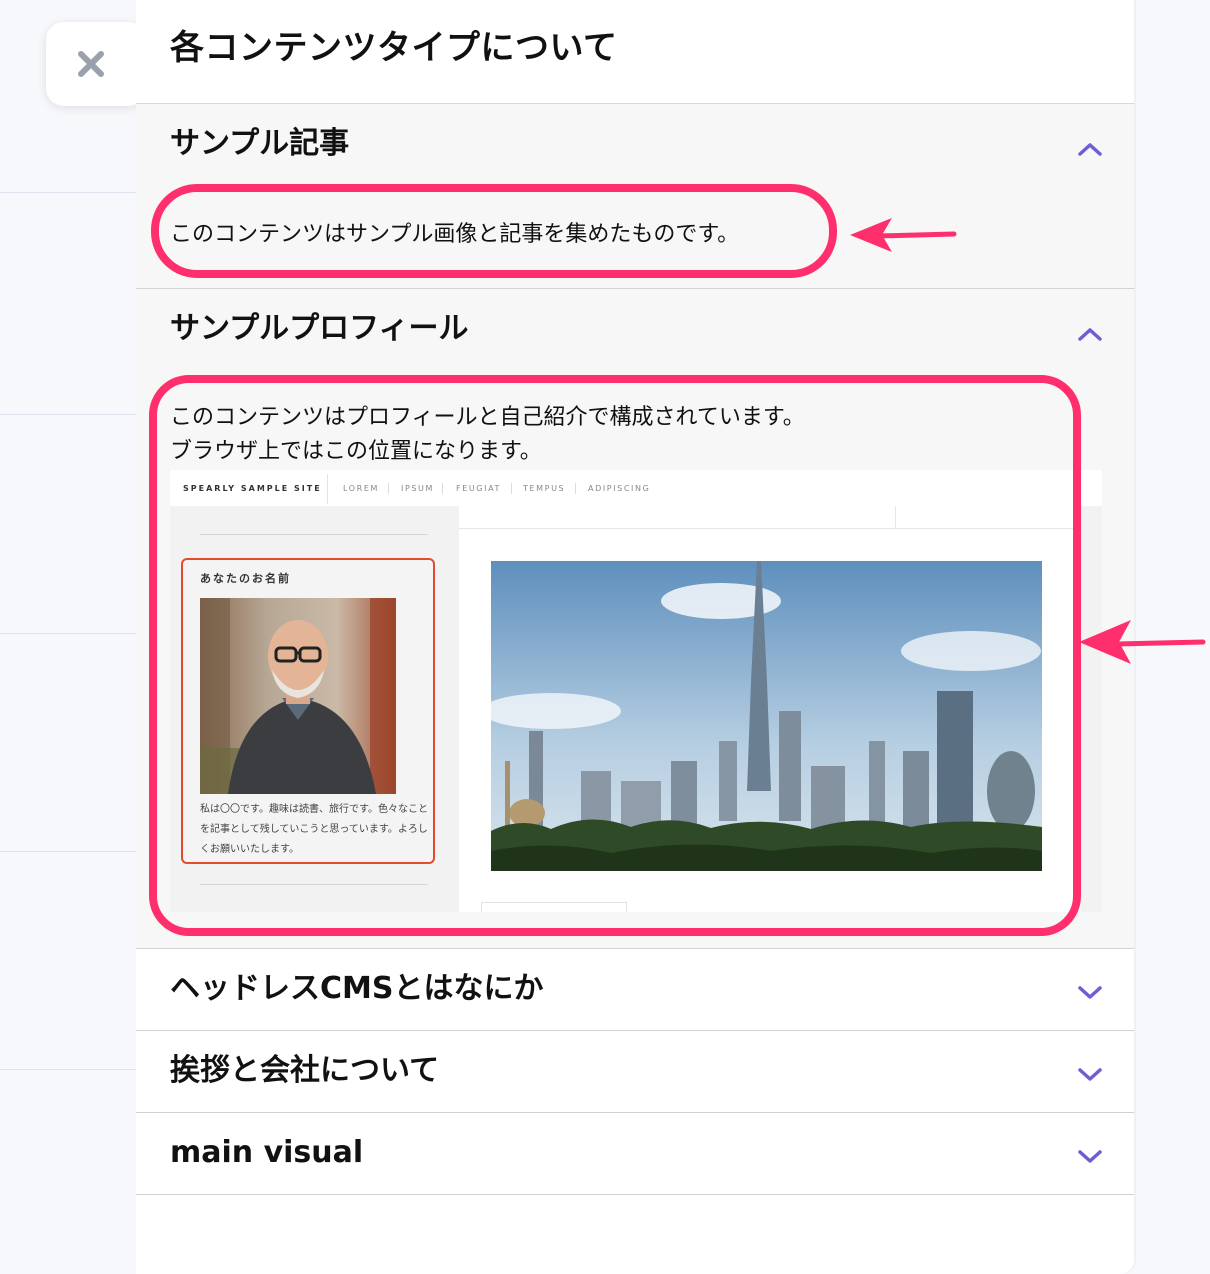 This screenshot has width=1210, height=1274. What do you see at coordinates (91, 64) in the screenshot?
I see `close-icon` at bounding box center [91, 64].